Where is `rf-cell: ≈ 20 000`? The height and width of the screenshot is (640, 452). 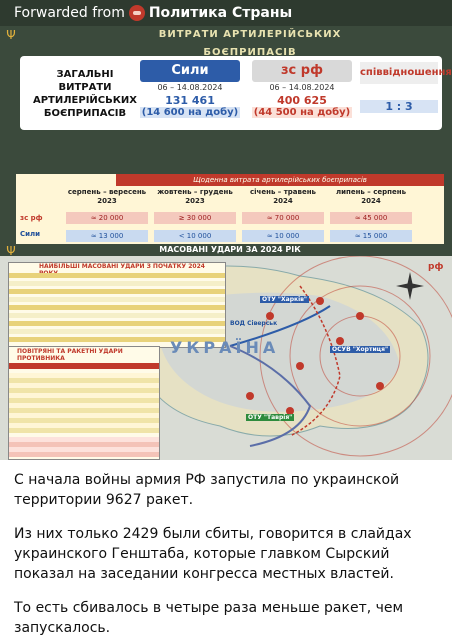 rf-cell: ≈ 20 000 is located at coordinates (107, 218).